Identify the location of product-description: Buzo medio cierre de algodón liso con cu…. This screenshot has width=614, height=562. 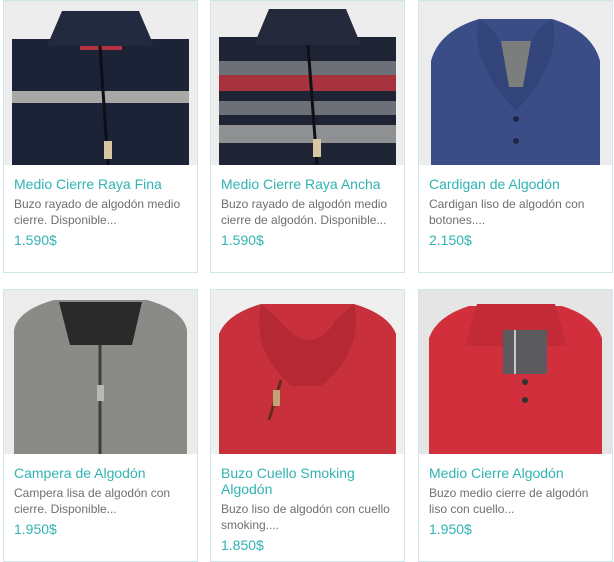
(509, 501).